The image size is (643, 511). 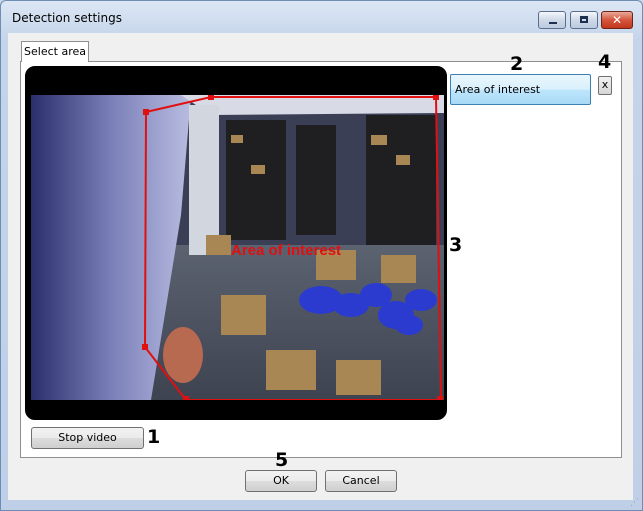 I want to click on cancel-button: Cancel, so click(x=361, y=481).